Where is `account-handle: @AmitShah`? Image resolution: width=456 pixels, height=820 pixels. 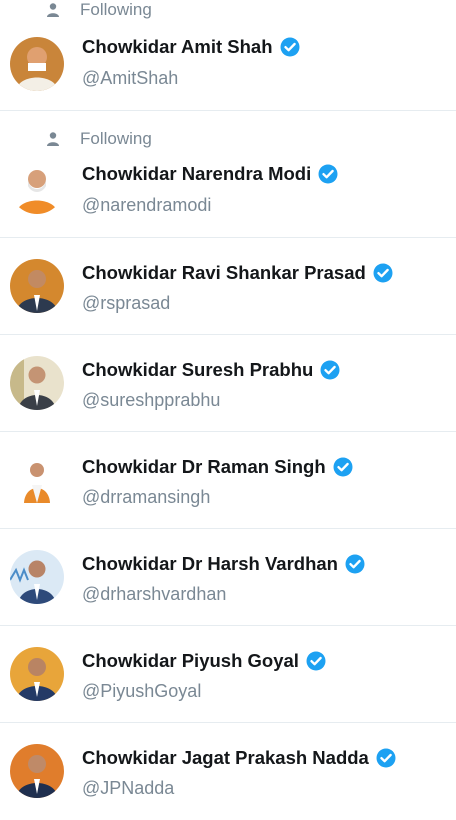
account-handle: @AmitShah is located at coordinates (130, 78).